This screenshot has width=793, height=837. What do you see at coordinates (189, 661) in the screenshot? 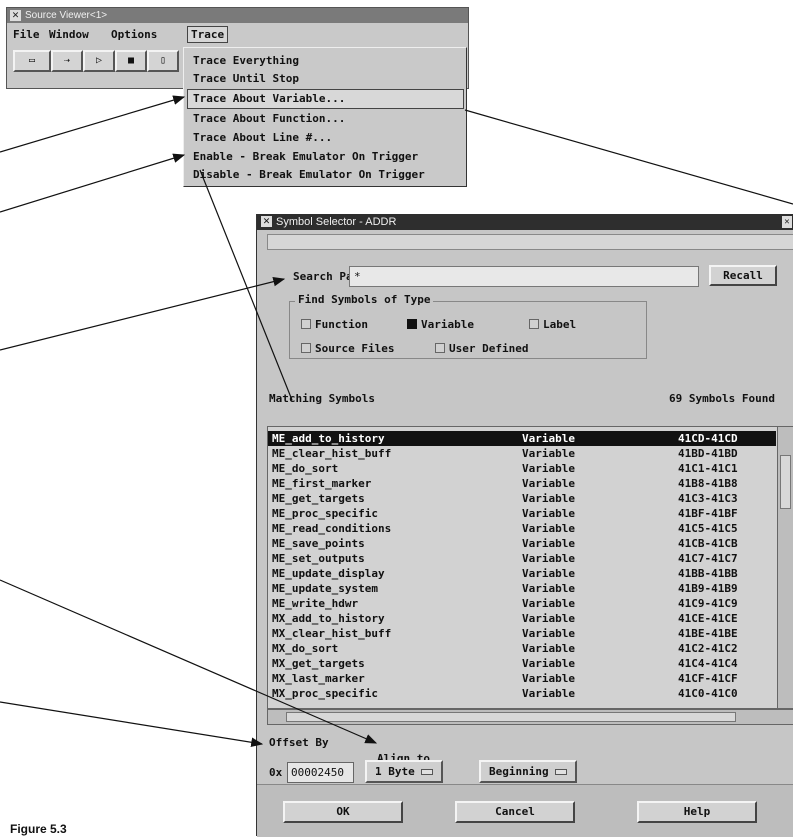
I see `callout-arrow-align` at bounding box center [189, 661].